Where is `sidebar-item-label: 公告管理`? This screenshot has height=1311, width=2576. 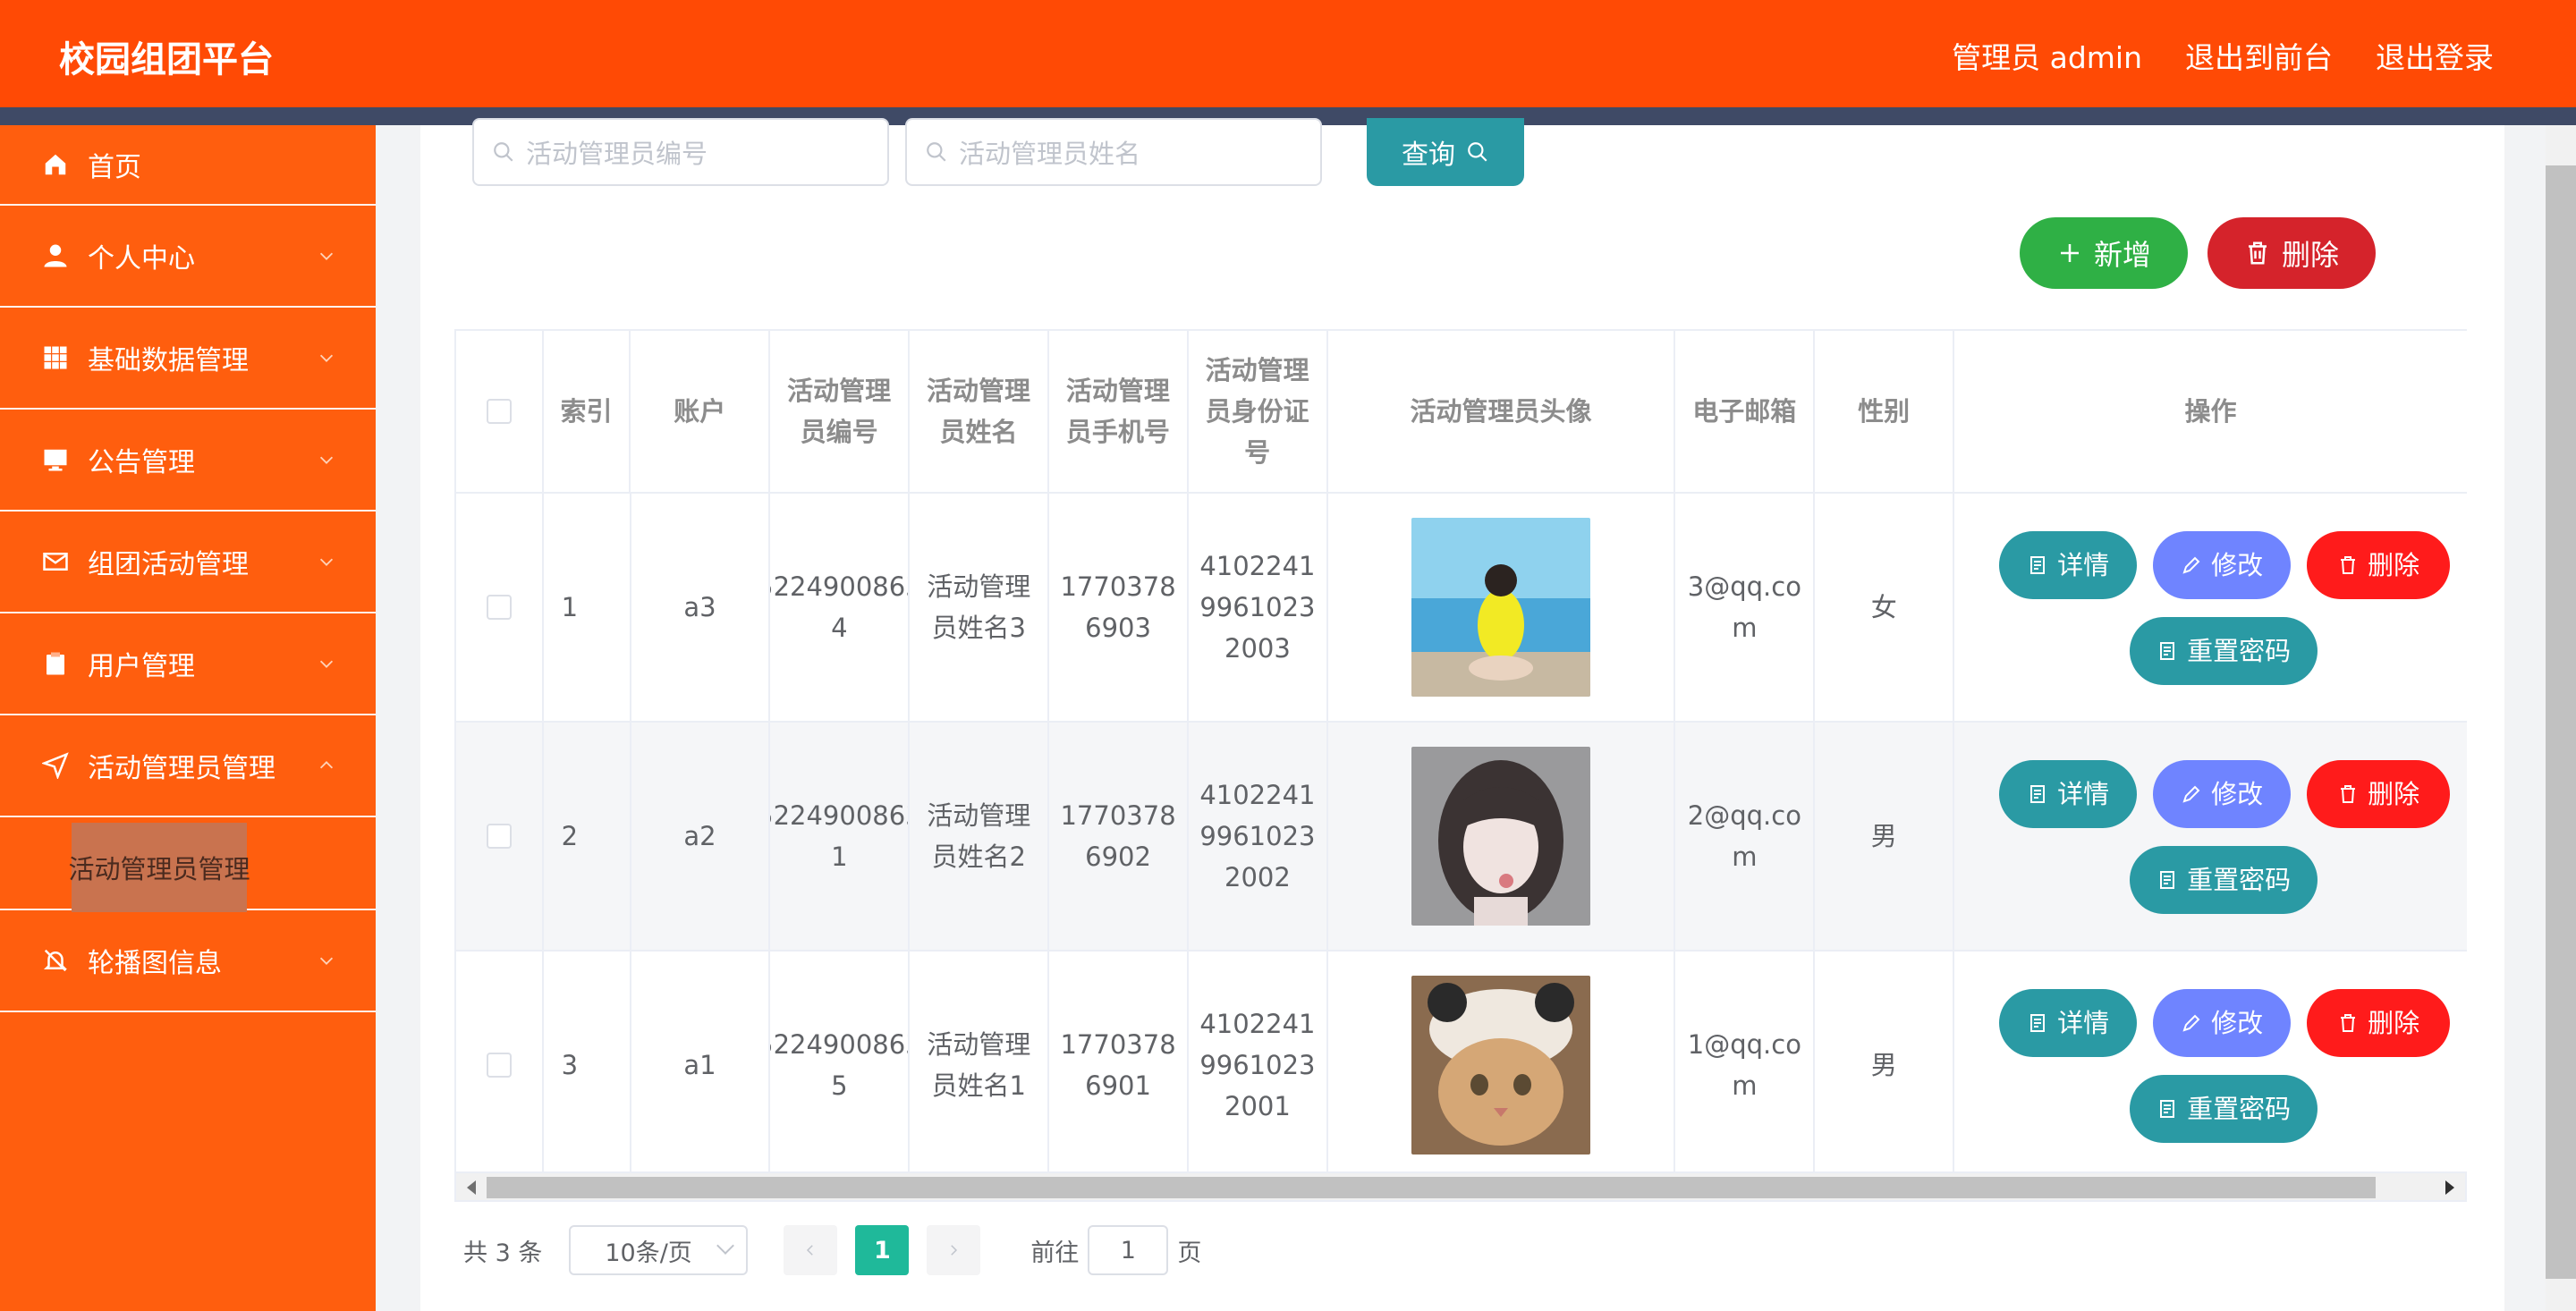 sidebar-item-label: 公告管理 is located at coordinates (141, 463).